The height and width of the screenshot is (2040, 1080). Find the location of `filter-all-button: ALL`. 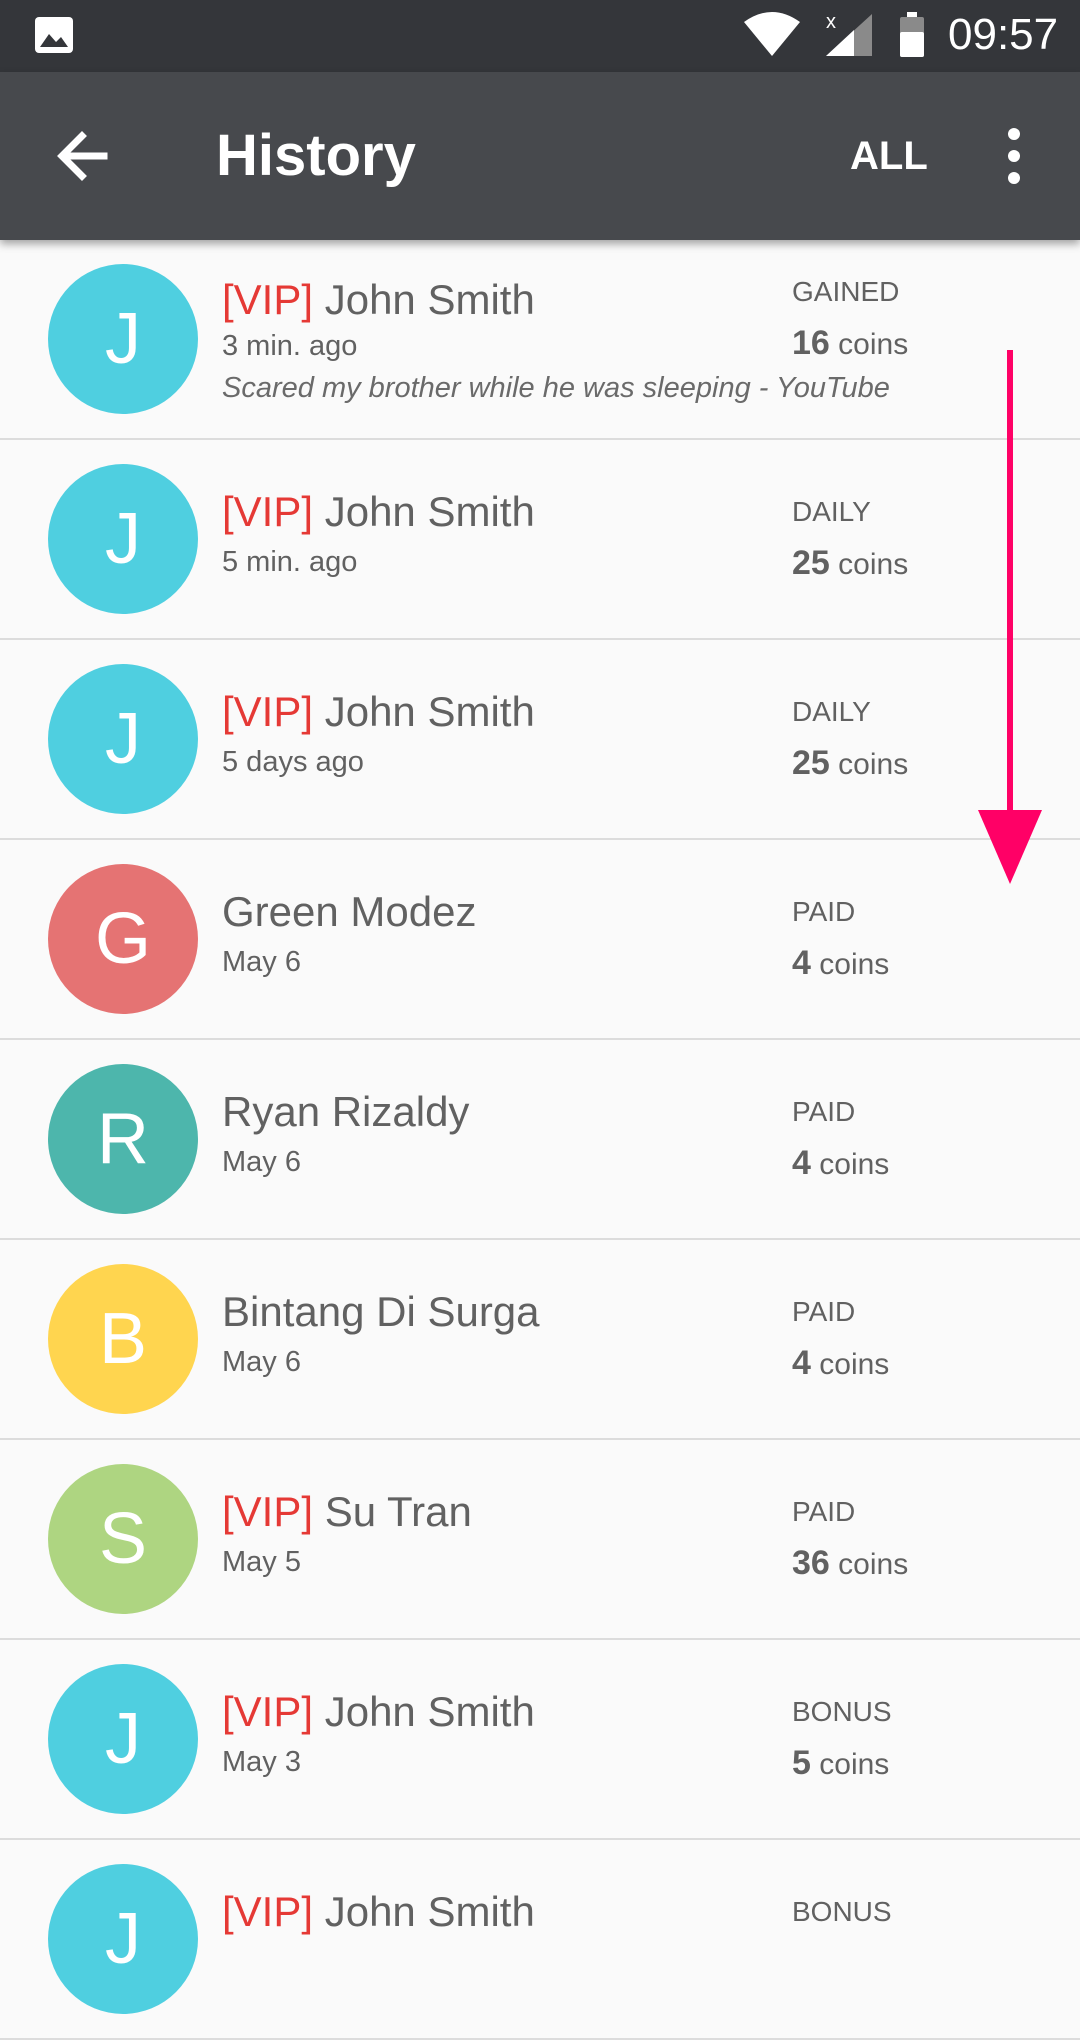

filter-all-button: ALL is located at coordinates (889, 156).